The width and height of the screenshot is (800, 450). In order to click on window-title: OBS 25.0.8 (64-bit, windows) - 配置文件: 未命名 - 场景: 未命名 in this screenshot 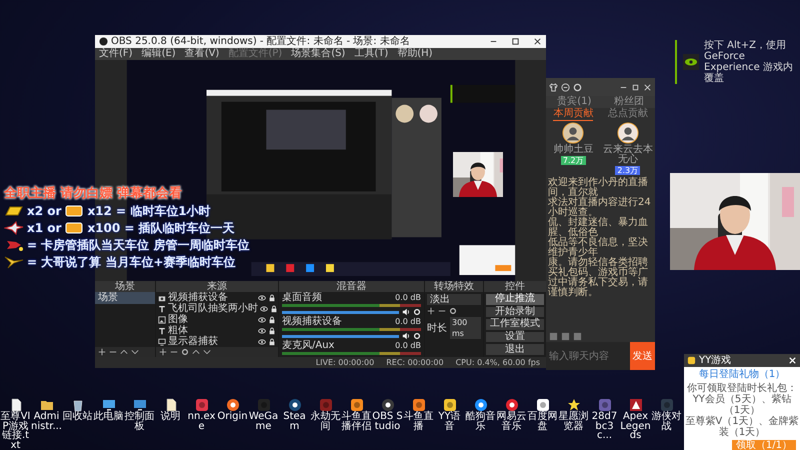, I will do `click(260, 42)`.